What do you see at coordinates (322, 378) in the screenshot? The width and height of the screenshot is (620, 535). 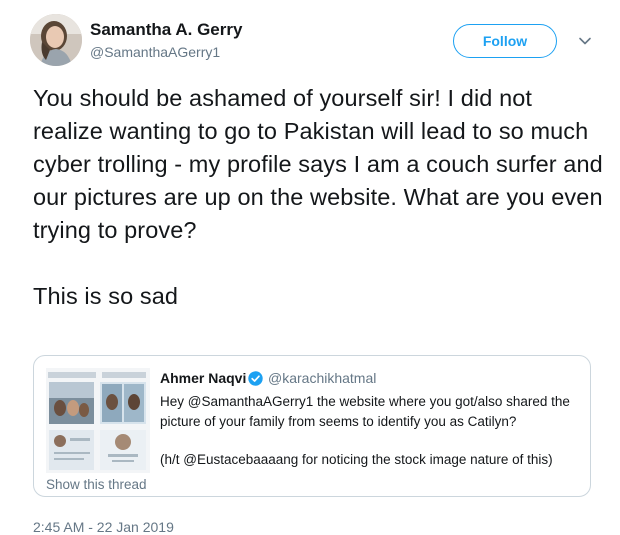 I see `quoted-author-handle: @karachikhatmal` at bounding box center [322, 378].